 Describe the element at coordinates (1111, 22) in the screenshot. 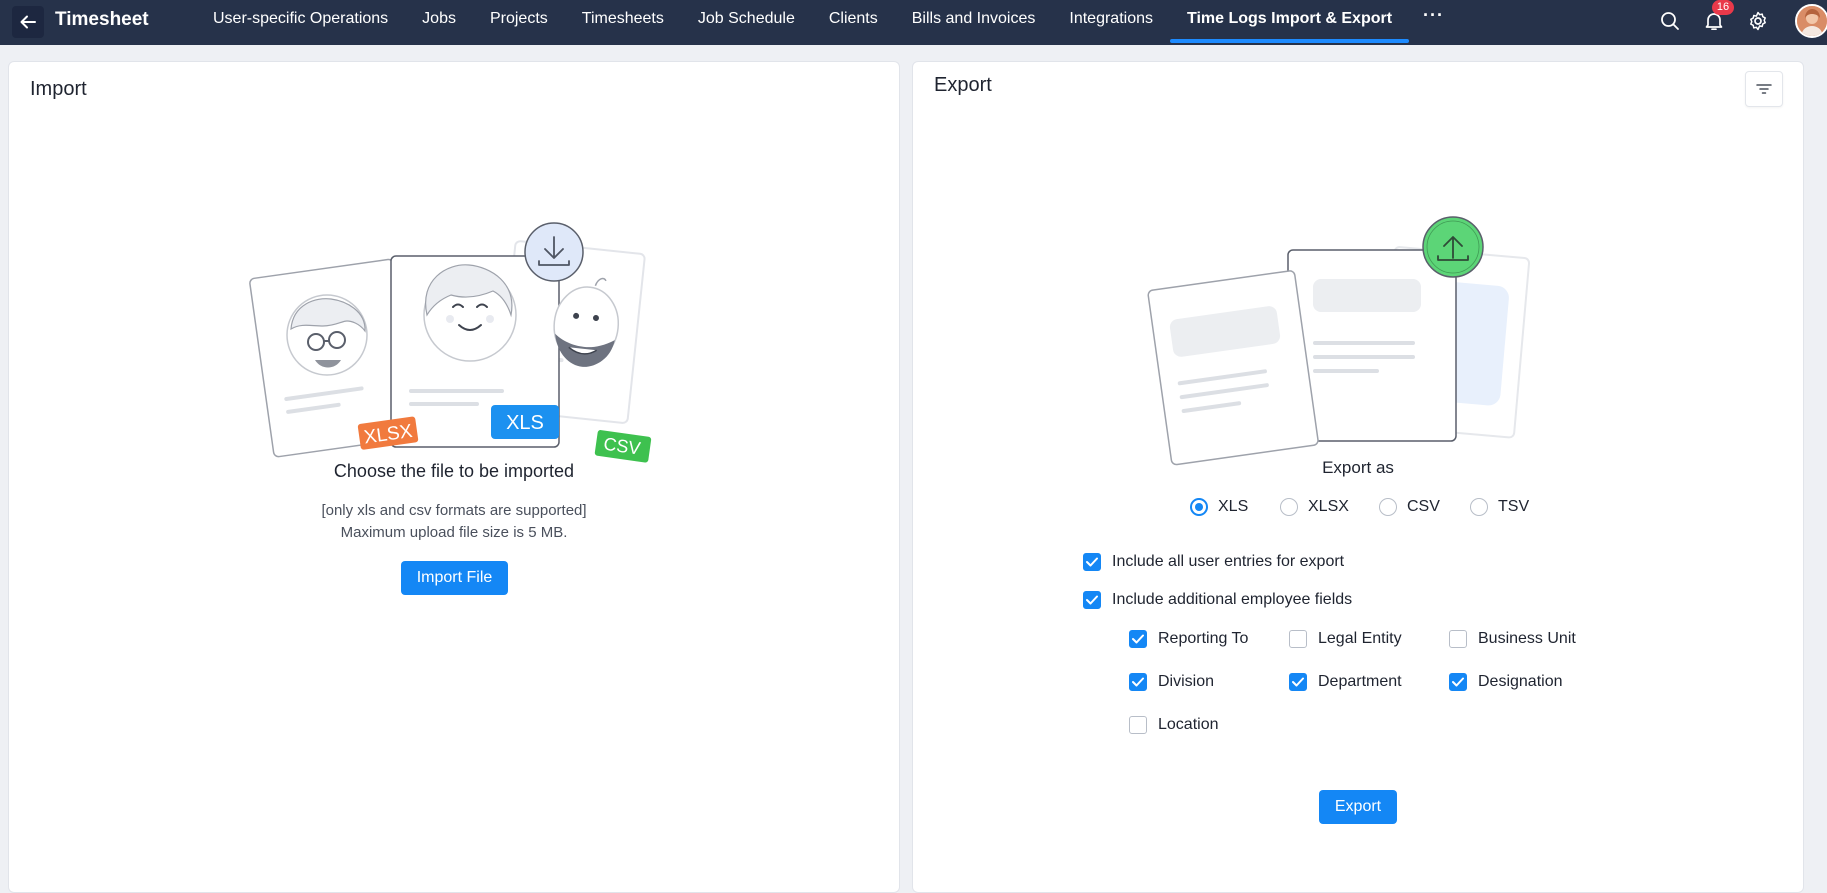

I see `tab-integrations: Integrations` at that location.